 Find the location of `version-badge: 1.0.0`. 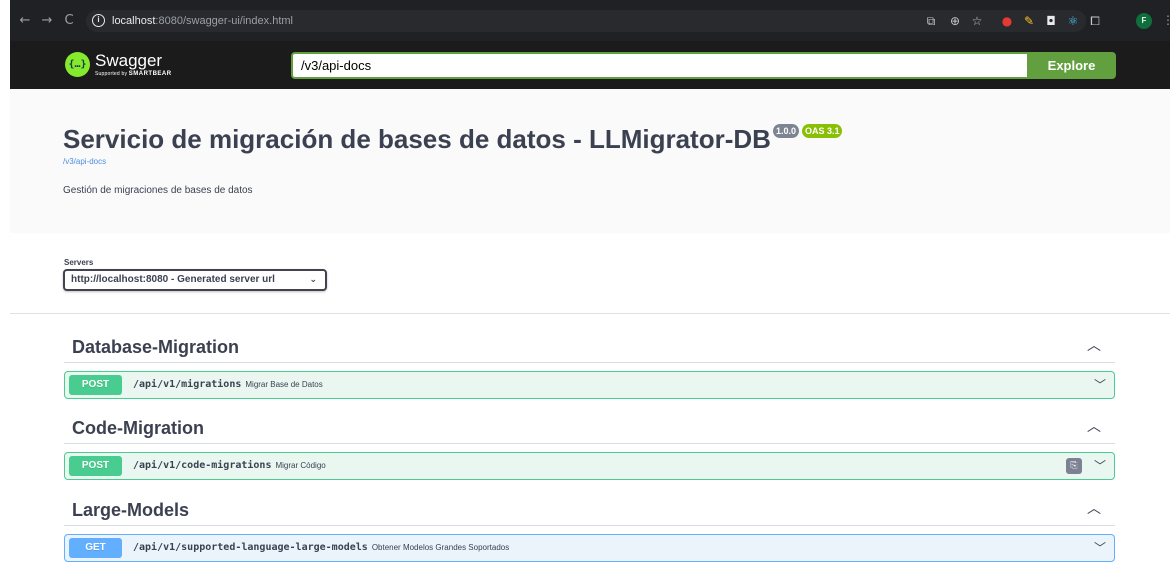

version-badge: 1.0.0 is located at coordinates (785, 131).